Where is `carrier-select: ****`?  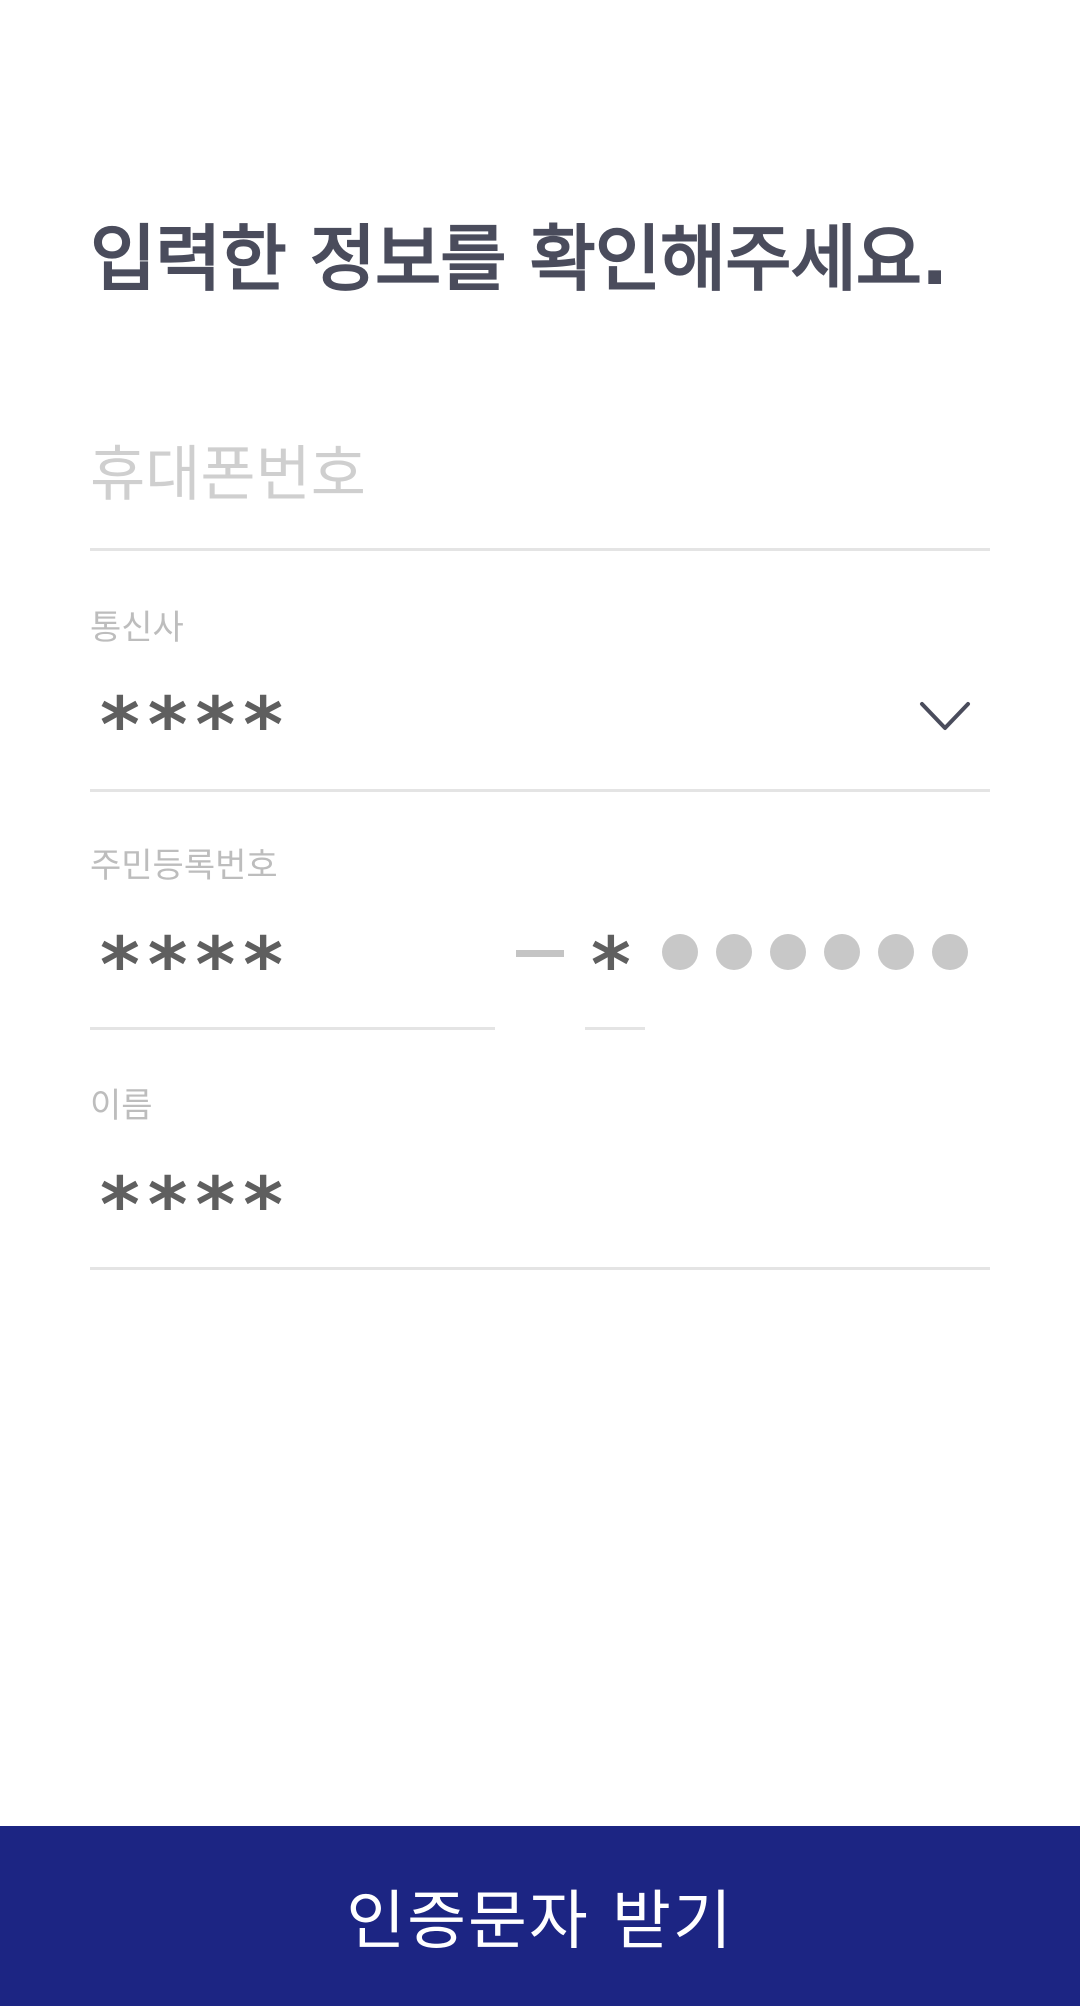
carrier-select: **** is located at coordinates (540, 735).